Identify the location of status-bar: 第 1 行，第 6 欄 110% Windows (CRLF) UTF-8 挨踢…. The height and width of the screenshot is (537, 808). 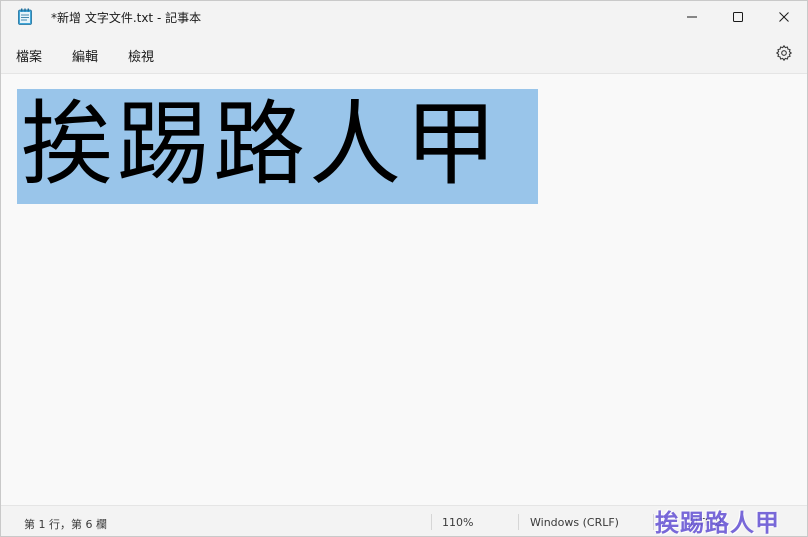
(404, 521).